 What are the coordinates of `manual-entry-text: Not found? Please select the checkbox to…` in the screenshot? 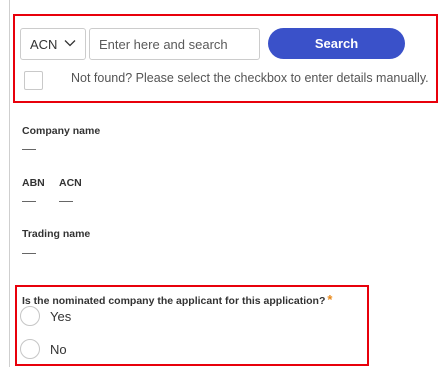 It's located at (250, 78).